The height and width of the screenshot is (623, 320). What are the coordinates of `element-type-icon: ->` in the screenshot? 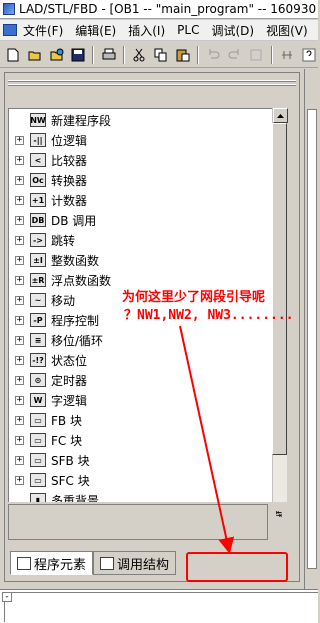 It's located at (38, 240).